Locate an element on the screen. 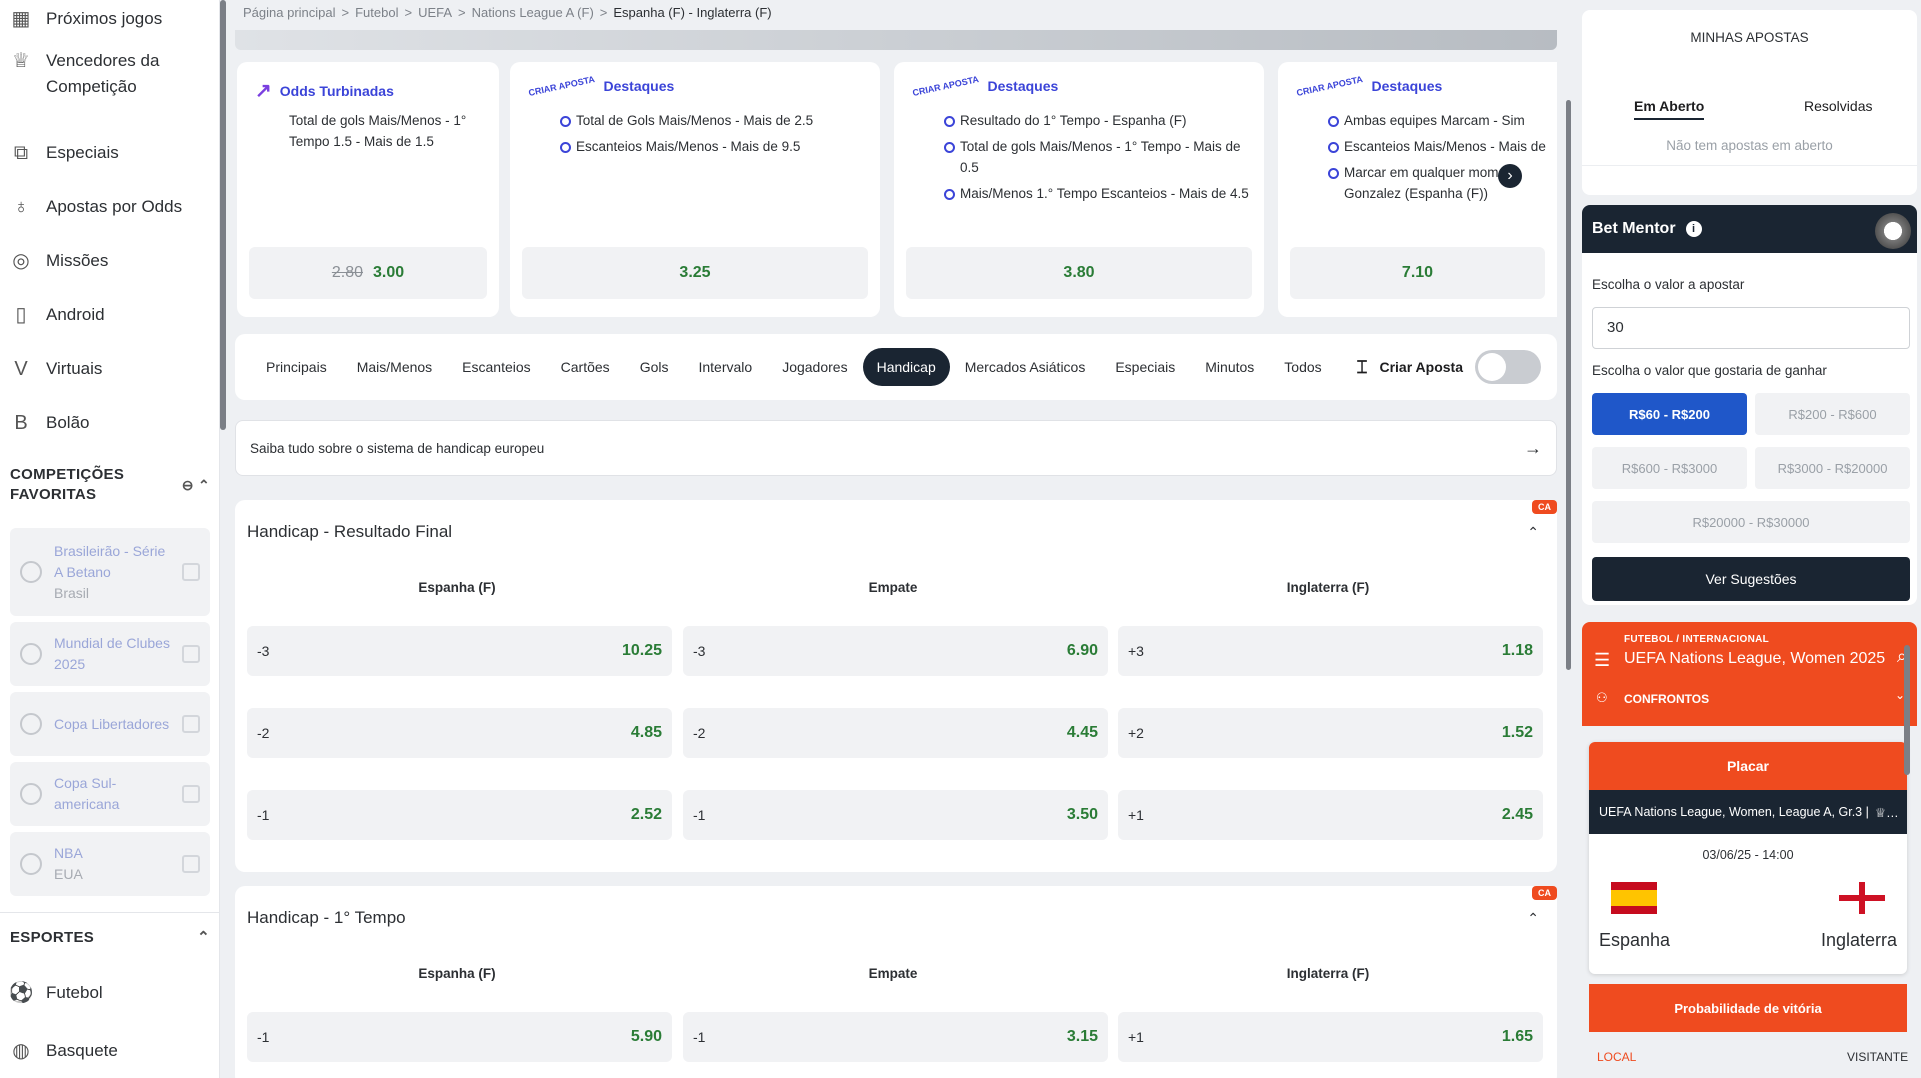  tab-resolvidas: Resolvidas is located at coordinates (1838, 106).